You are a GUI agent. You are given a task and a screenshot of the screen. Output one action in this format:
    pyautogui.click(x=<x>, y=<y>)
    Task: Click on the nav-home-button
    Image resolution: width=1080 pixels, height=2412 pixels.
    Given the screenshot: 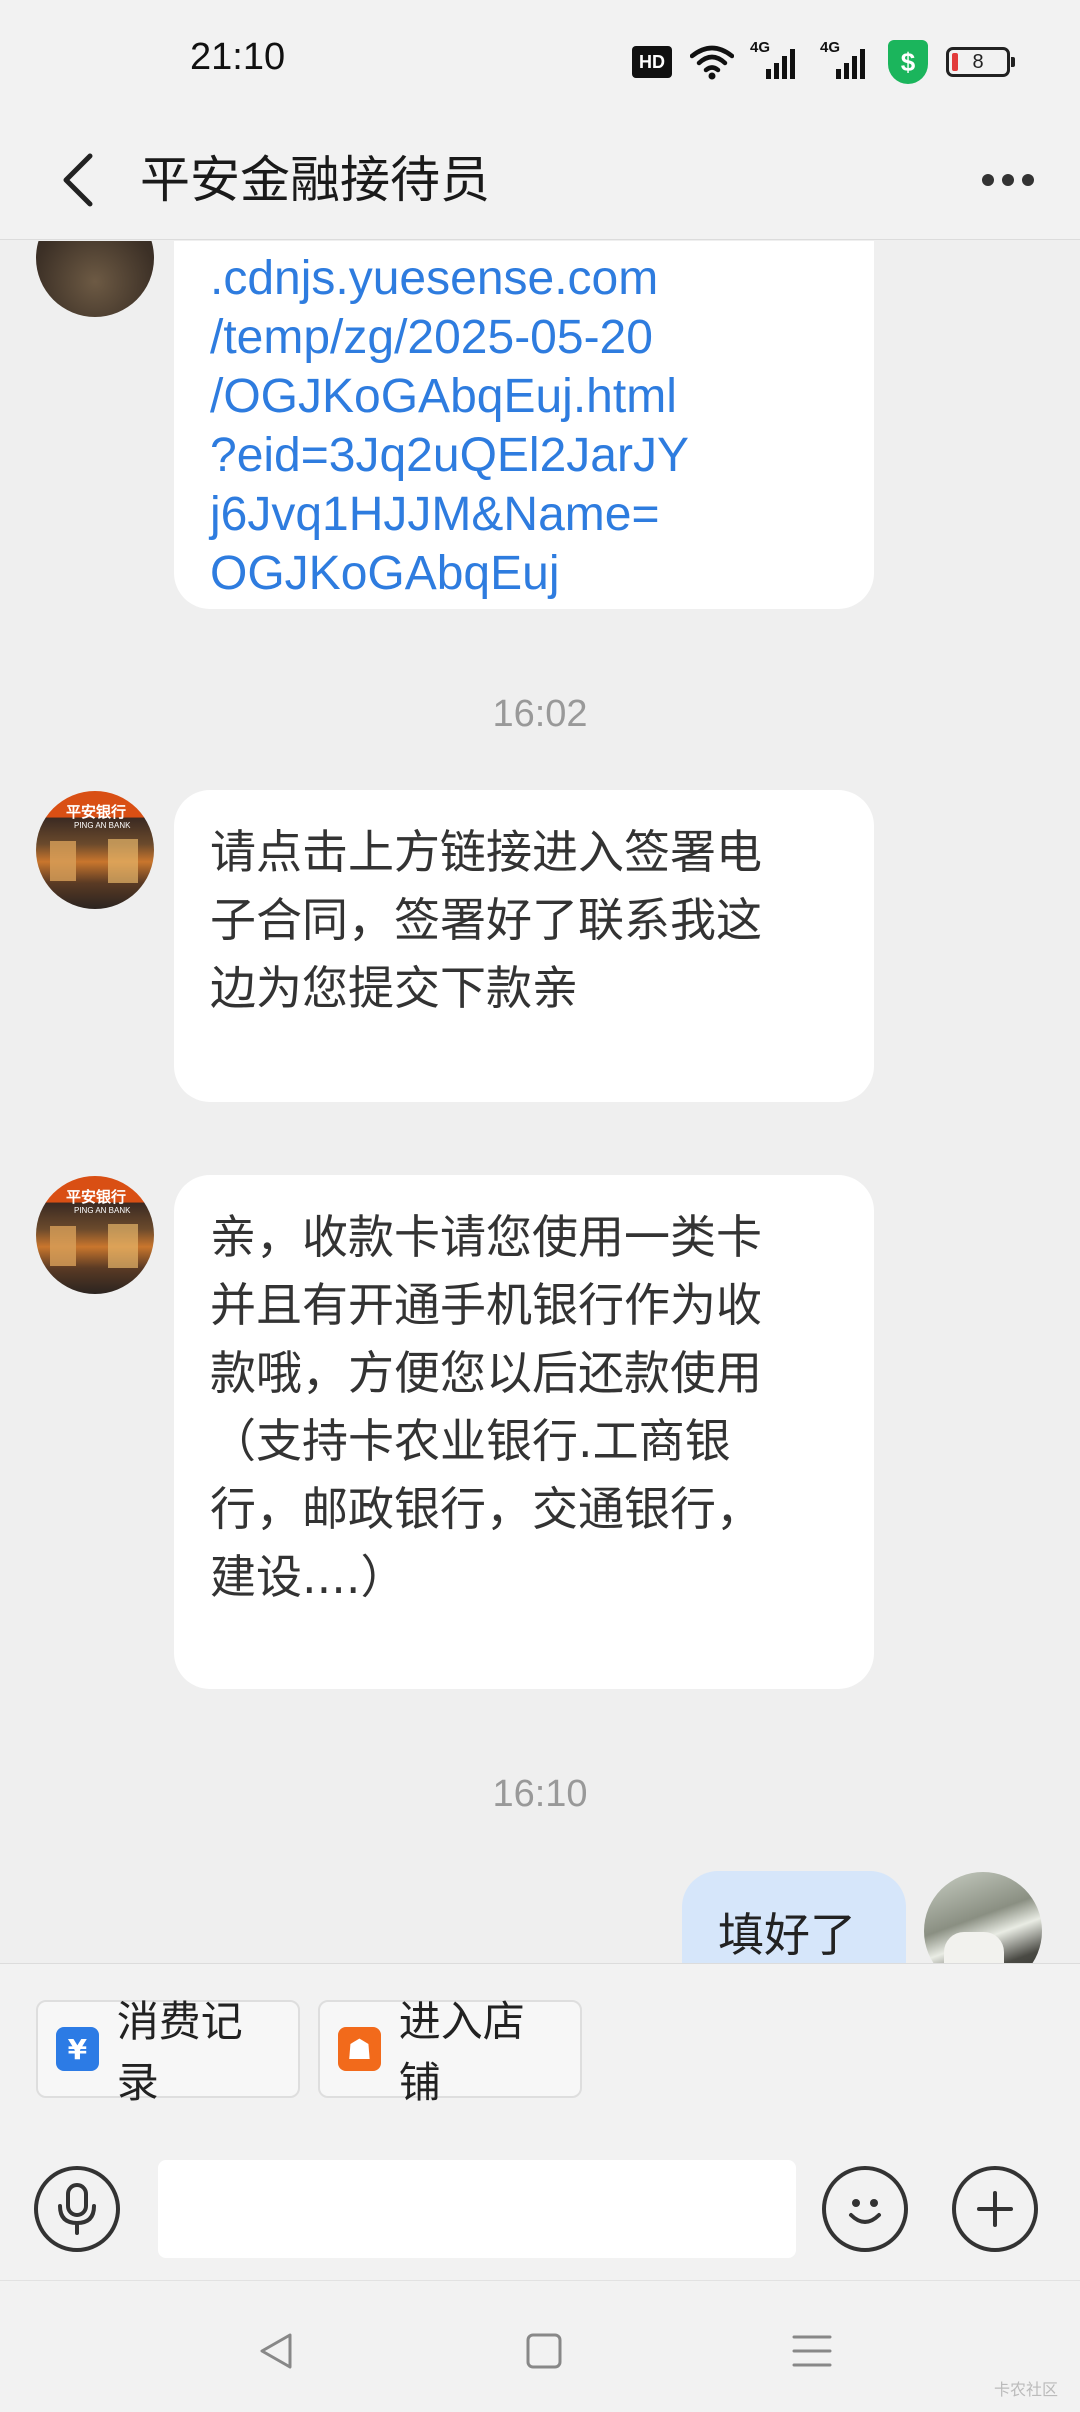 What is the action you would take?
    pyautogui.click(x=544, y=2351)
    